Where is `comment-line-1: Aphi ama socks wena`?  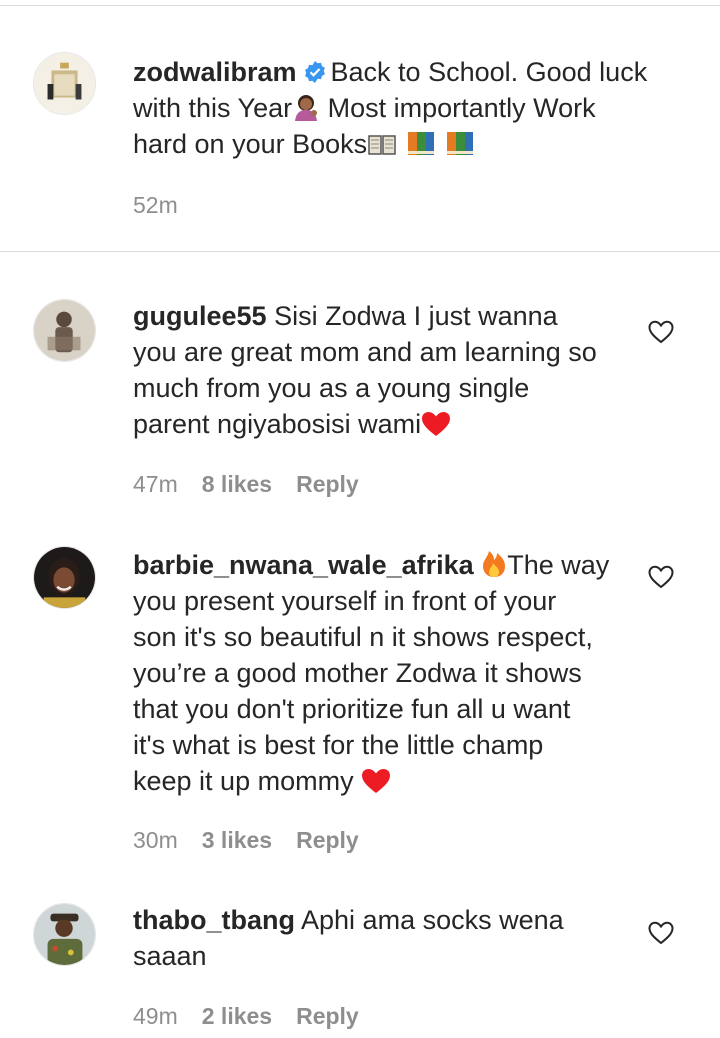
comment-line-1: Aphi ama socks wena is located at coordinates (432, 920).